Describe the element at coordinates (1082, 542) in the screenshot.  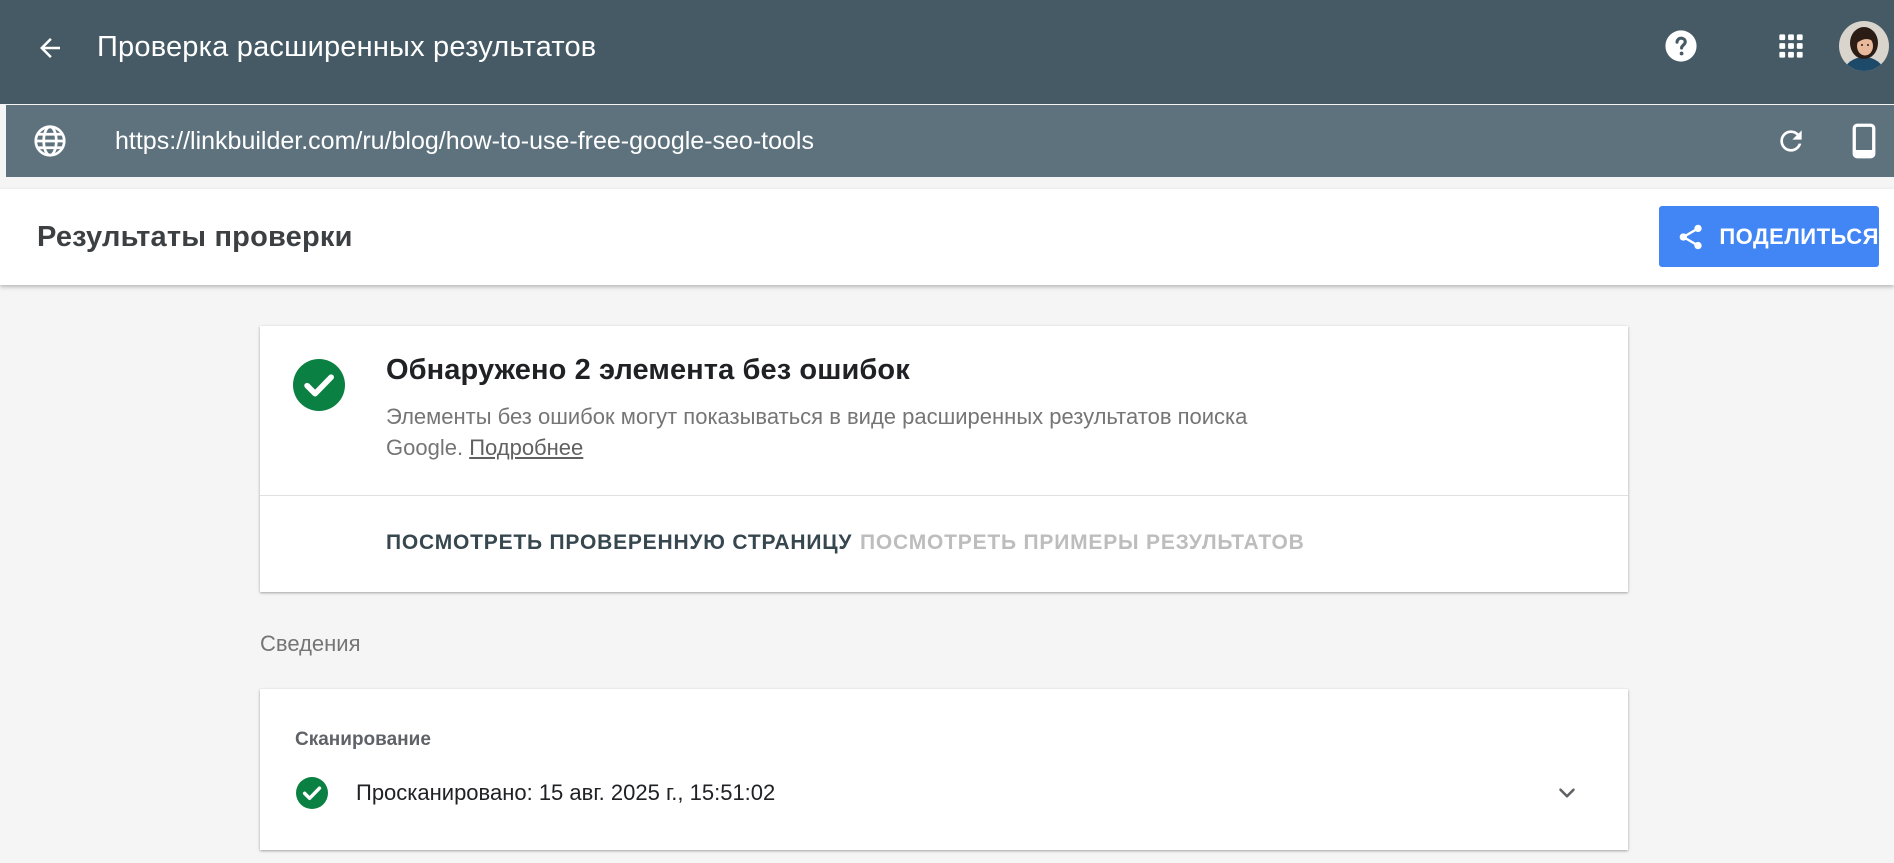
I see `view-result-examples-button: ПОСМОТРЕТЬ ПРИМЕРЫ РЕЗУЛЬТАТОВ` at that location.